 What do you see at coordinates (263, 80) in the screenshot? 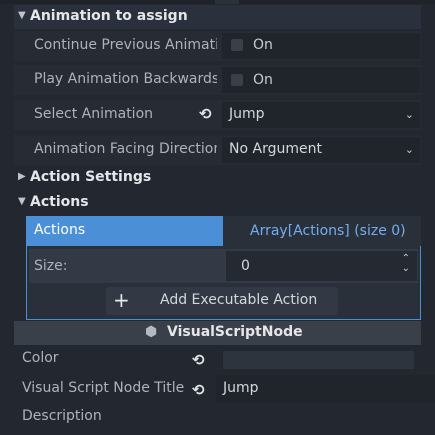
I see `play-animation-backwards-on-label: On` at bounding box center [263, 80].